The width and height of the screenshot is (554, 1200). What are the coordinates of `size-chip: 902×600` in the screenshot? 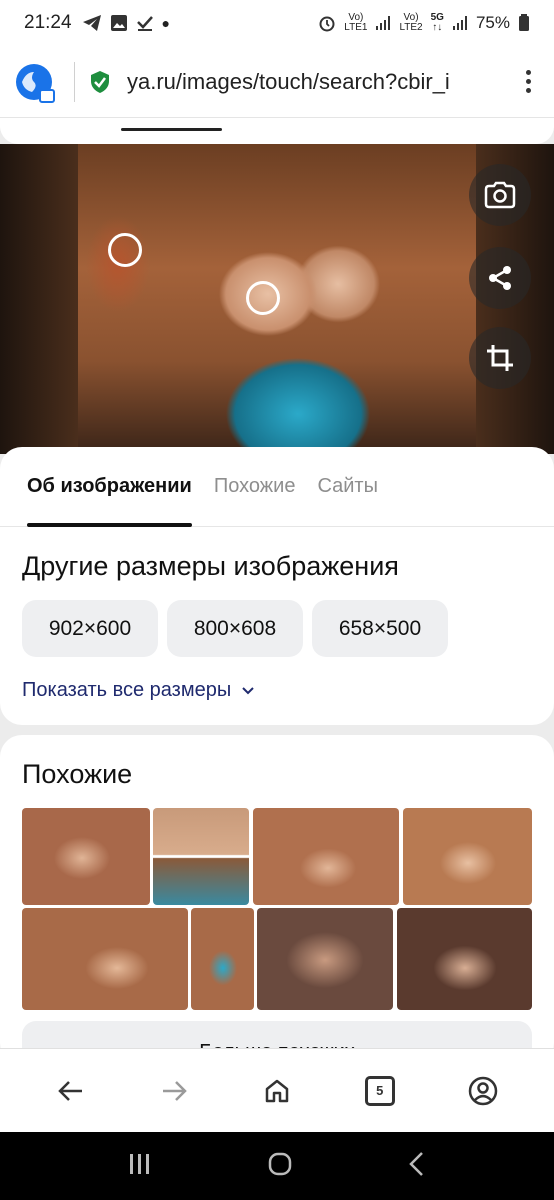 It's located at (90, 628).